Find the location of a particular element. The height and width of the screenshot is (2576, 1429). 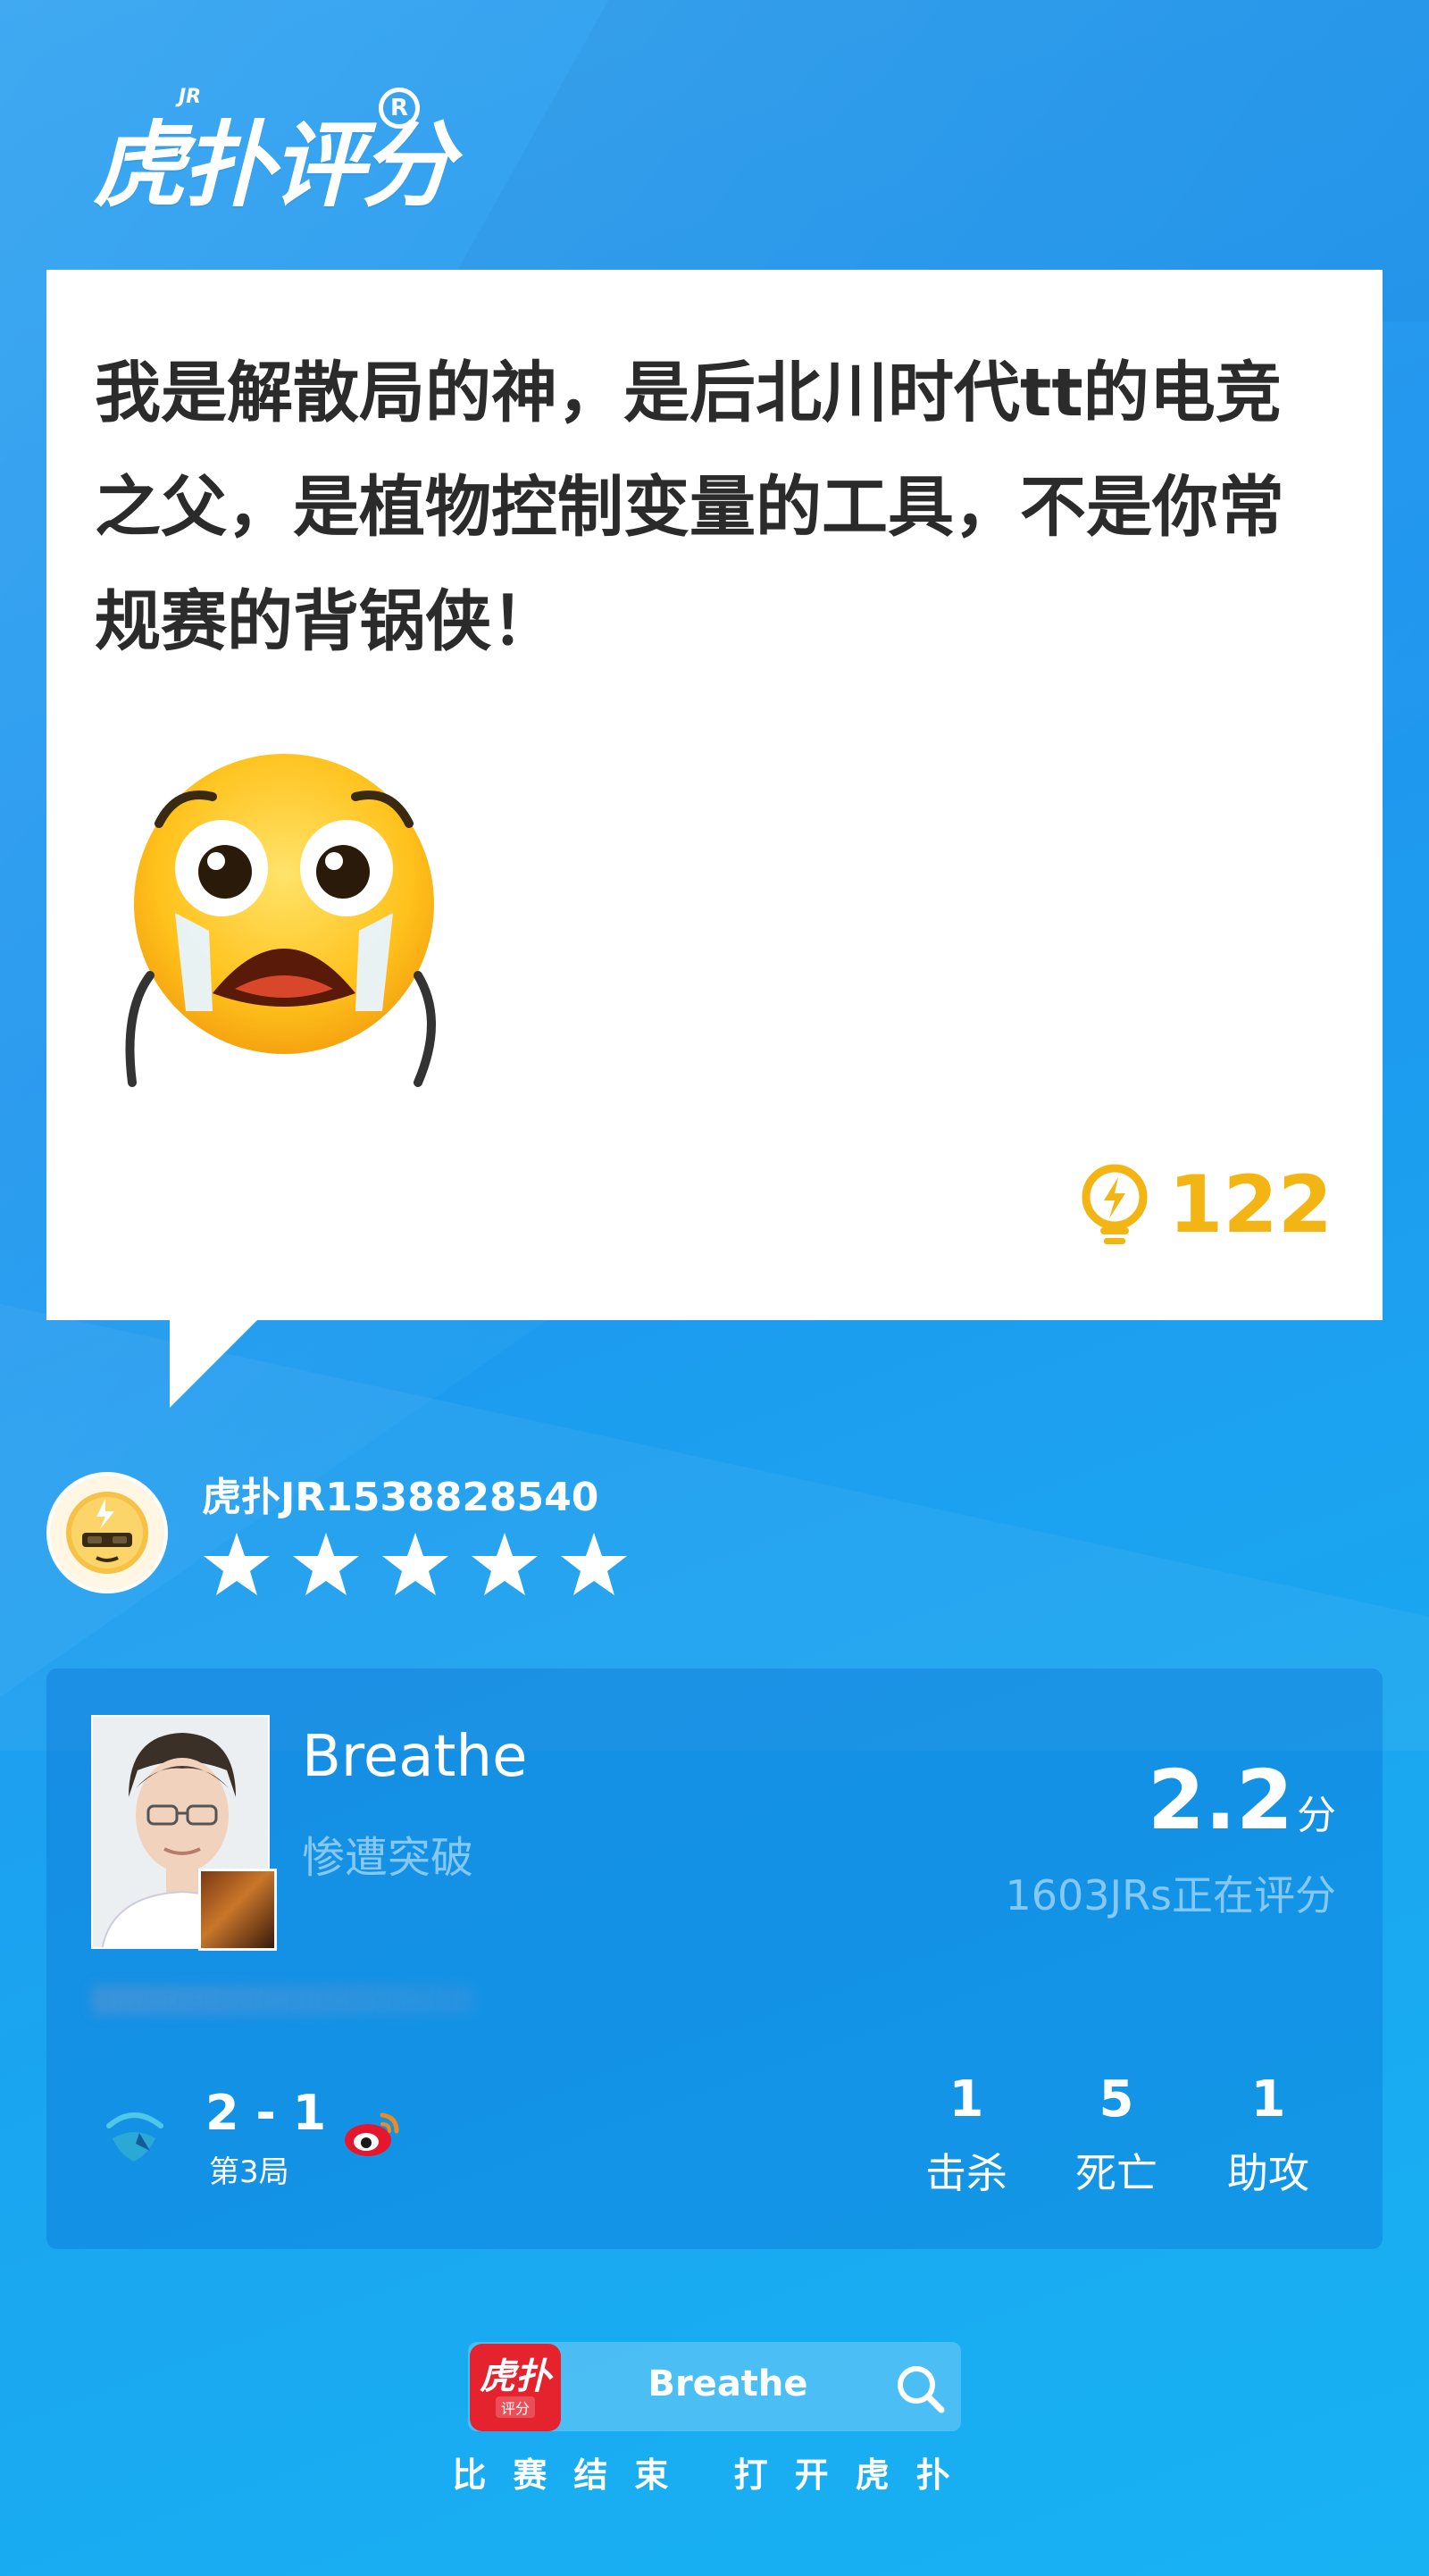

logo-jr-mark: JR is located at coordinates (190, 97).